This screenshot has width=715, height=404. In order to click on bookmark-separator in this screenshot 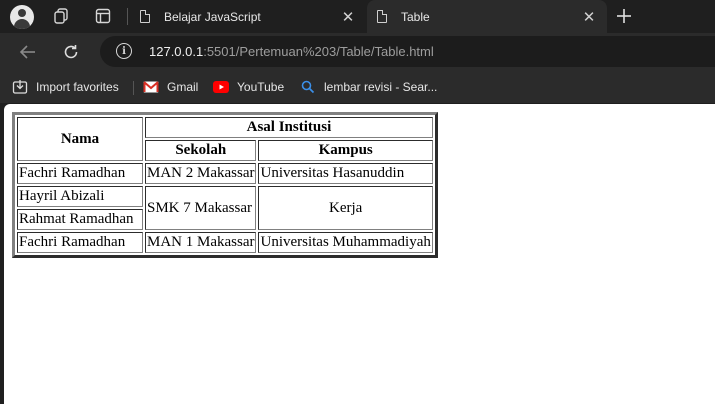, I will do `click(133, 88)`.